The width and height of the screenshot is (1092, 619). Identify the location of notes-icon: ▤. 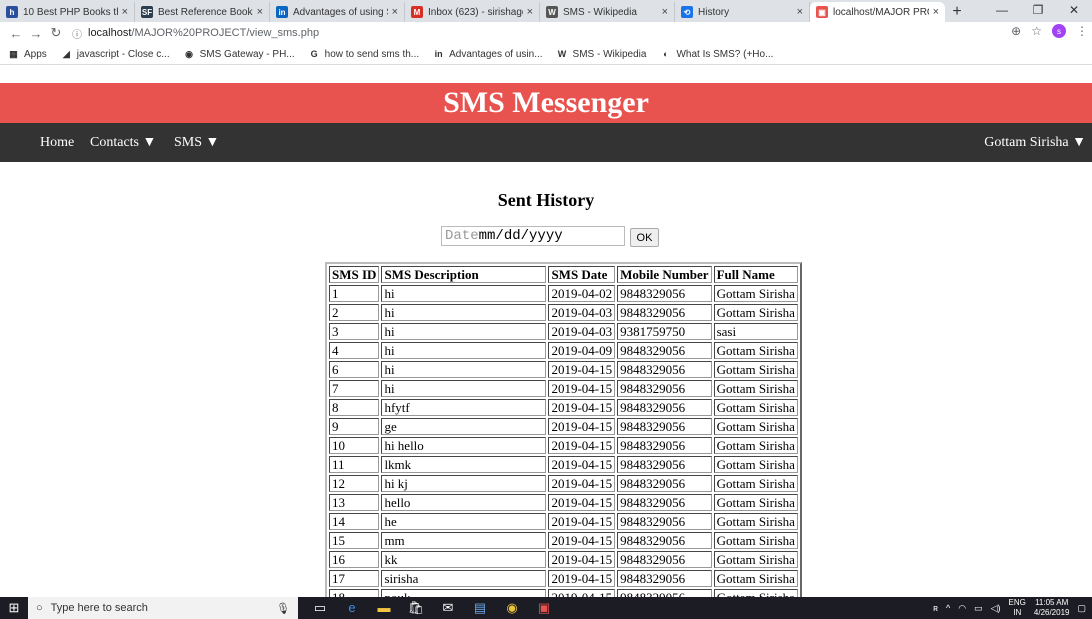
(480, 608).